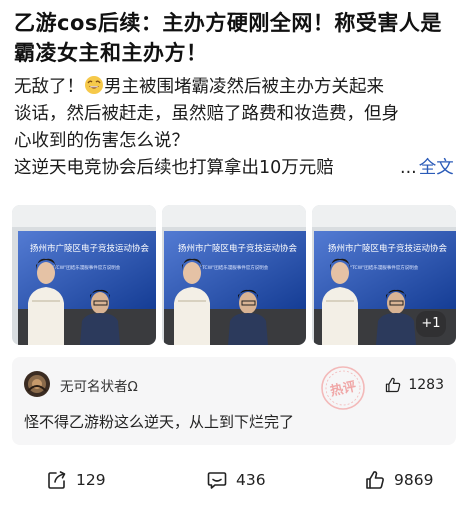 The width and height of the screenshot is (468, 510). I want to click on hot-comment-stamp: 热评, so click(343, 388).